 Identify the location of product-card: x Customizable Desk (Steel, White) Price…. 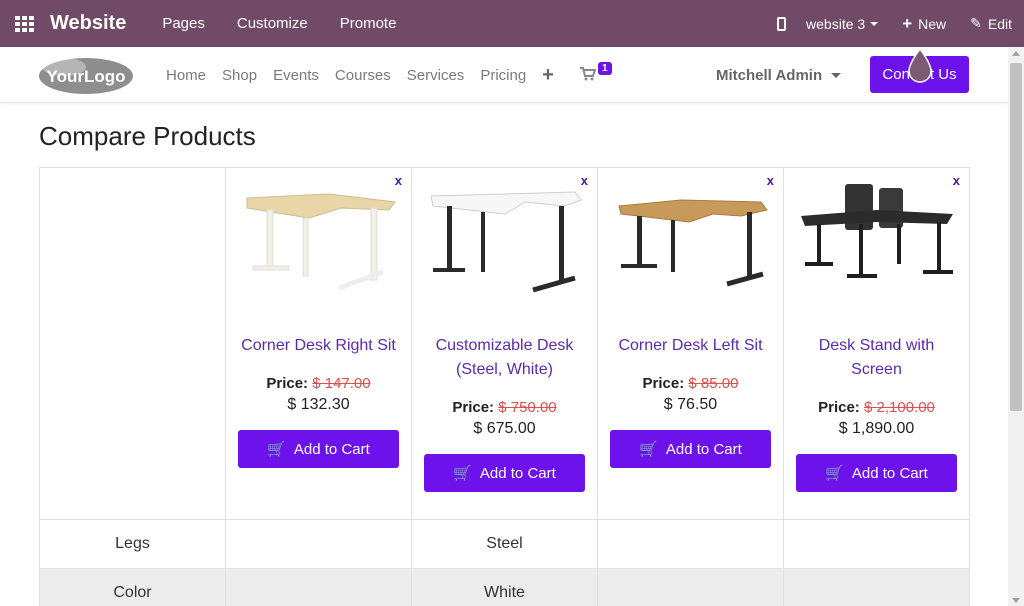
(504, 343).